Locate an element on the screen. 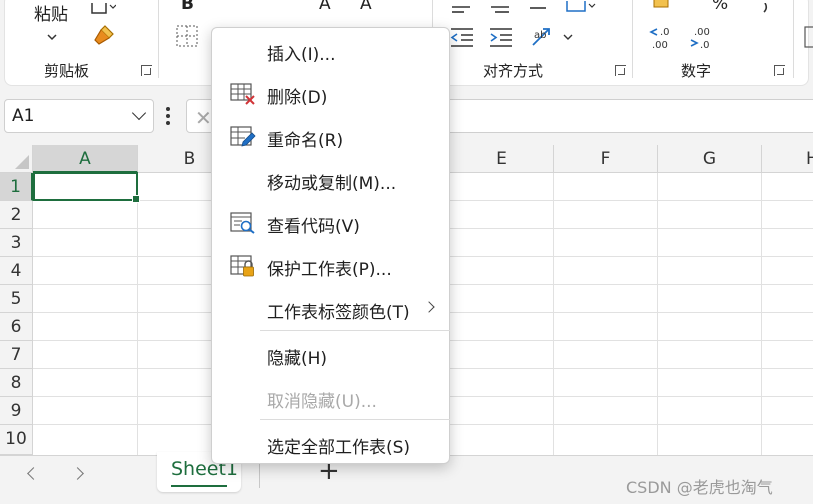 The width and height of the screenshot is (813, 504). menu-item-hide: 隐藏(H) is located at coordinates (330, 354).